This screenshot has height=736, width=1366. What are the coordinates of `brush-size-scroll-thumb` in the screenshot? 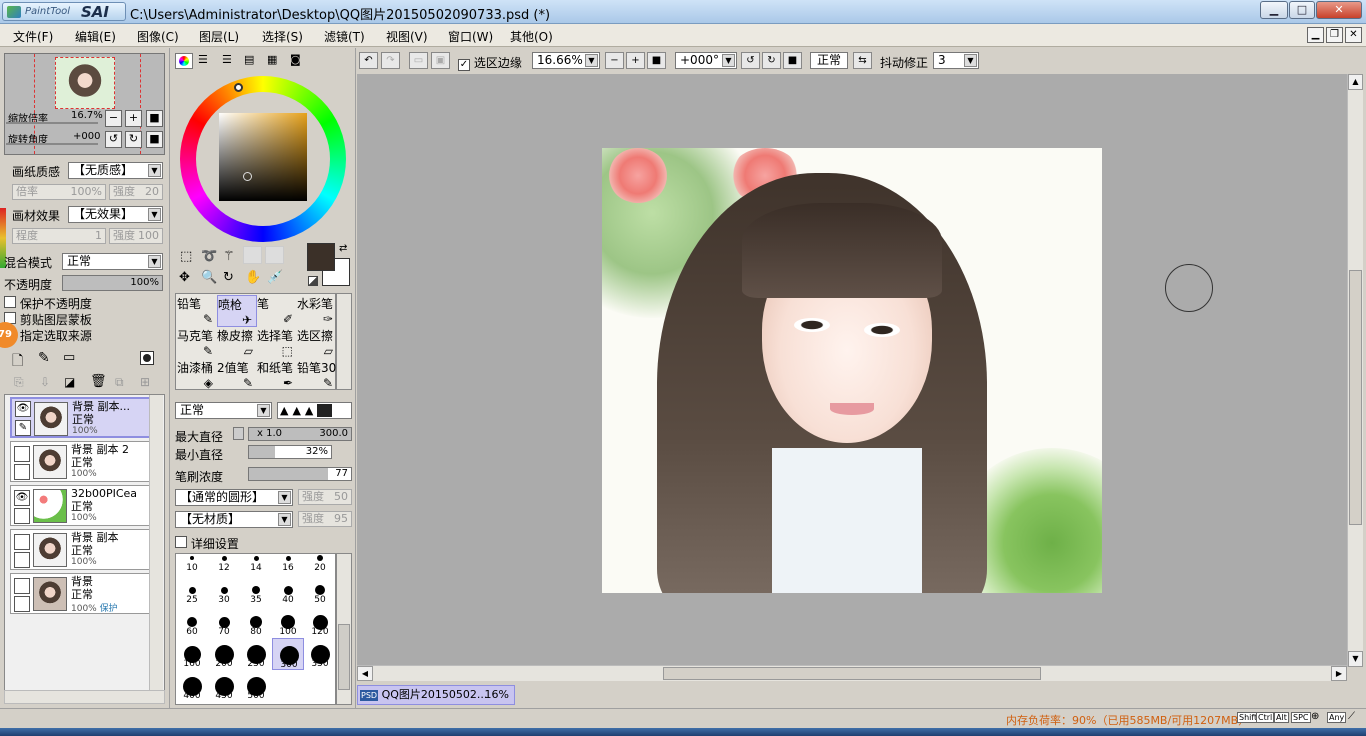 It's located at (344, 657).